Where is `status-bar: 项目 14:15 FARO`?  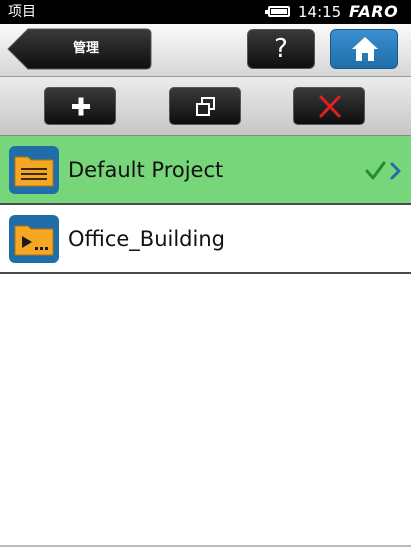
status-bar: 项目 14:15 FARO is located at coordinates (205, 12).